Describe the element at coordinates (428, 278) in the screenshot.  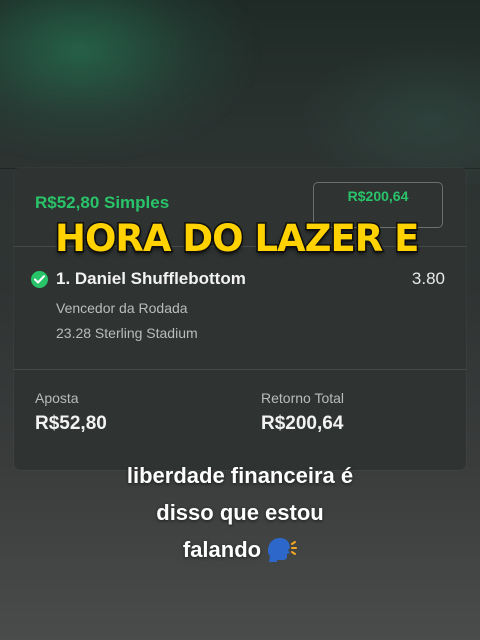
I see `selection-odds: 3.80` at that location.